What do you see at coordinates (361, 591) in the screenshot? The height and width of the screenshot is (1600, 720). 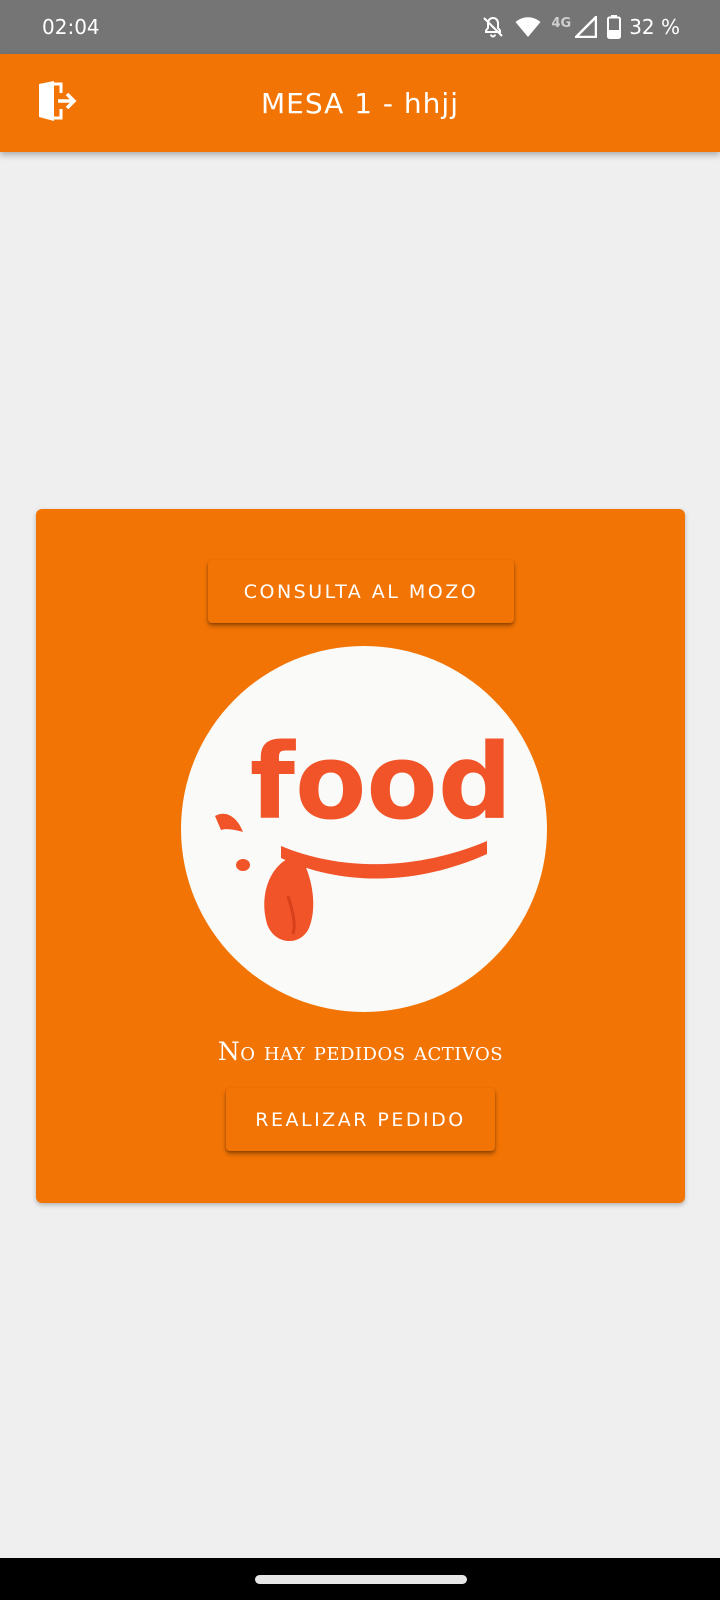 I see `consulta-mozo-button: CONSULTA AL MOZO` at bounding box center [361, 591].